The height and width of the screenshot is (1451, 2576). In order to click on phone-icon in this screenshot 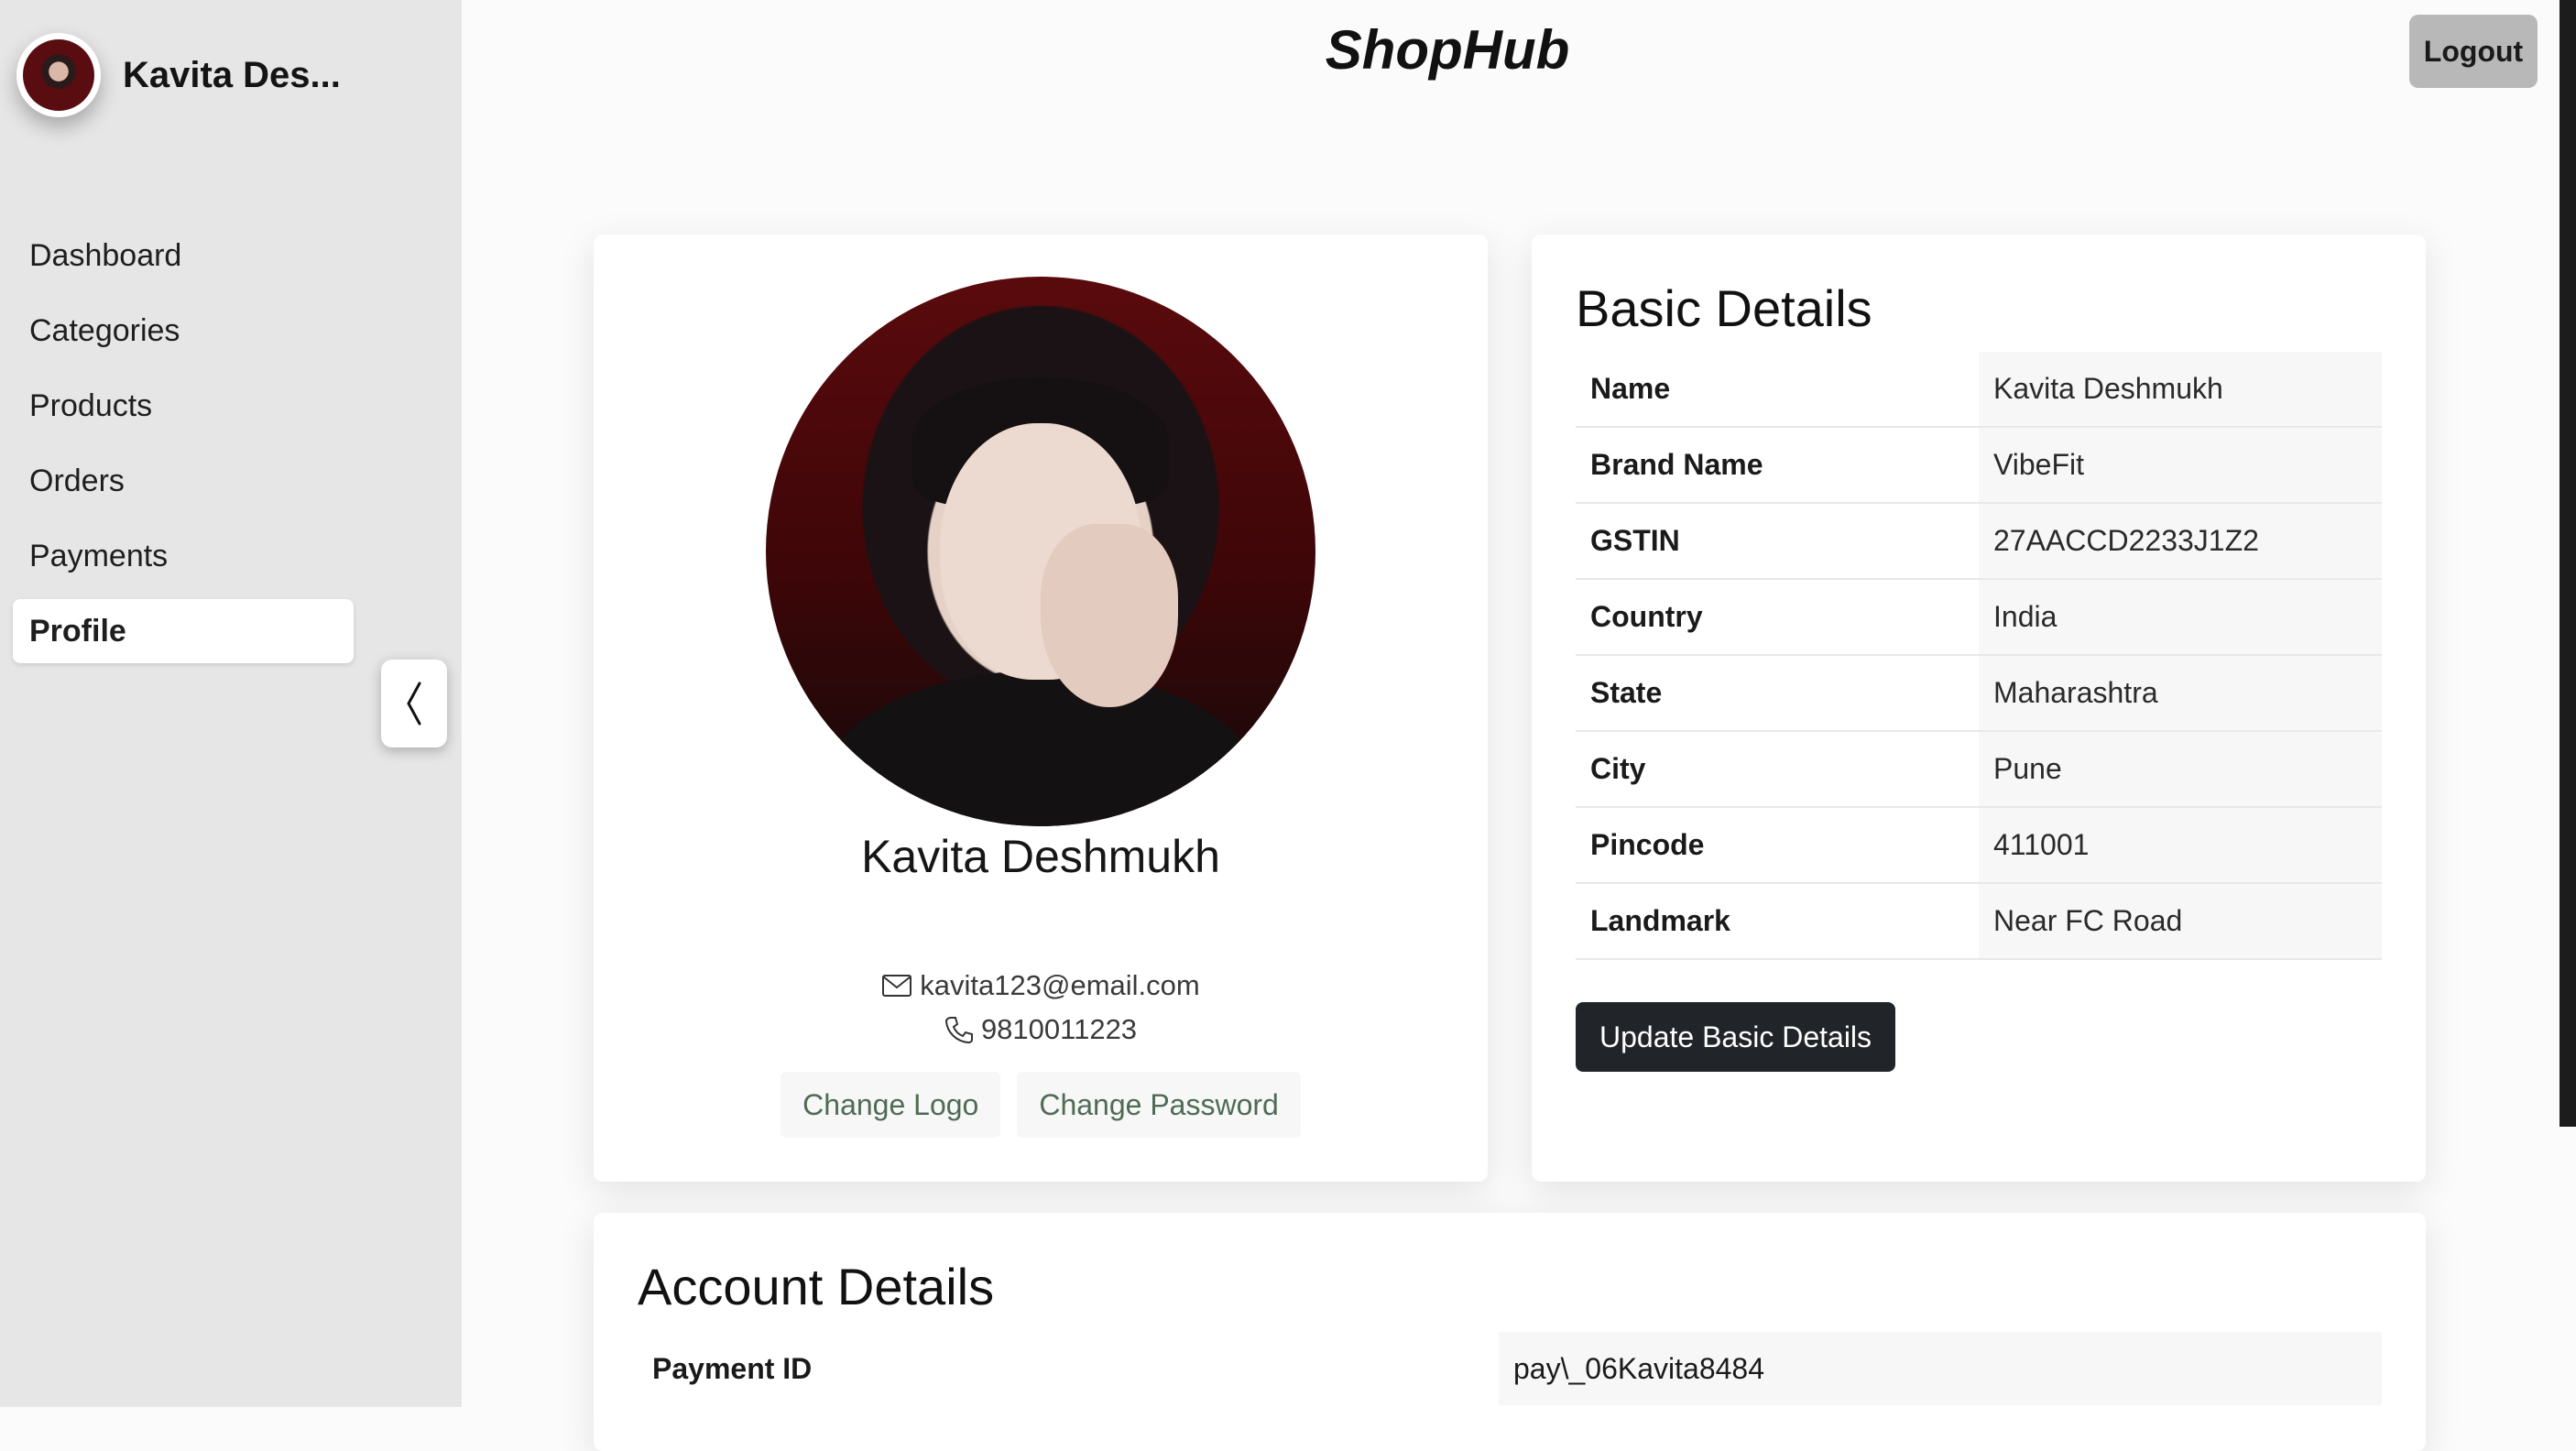, I will do `click(959, 1030)`.